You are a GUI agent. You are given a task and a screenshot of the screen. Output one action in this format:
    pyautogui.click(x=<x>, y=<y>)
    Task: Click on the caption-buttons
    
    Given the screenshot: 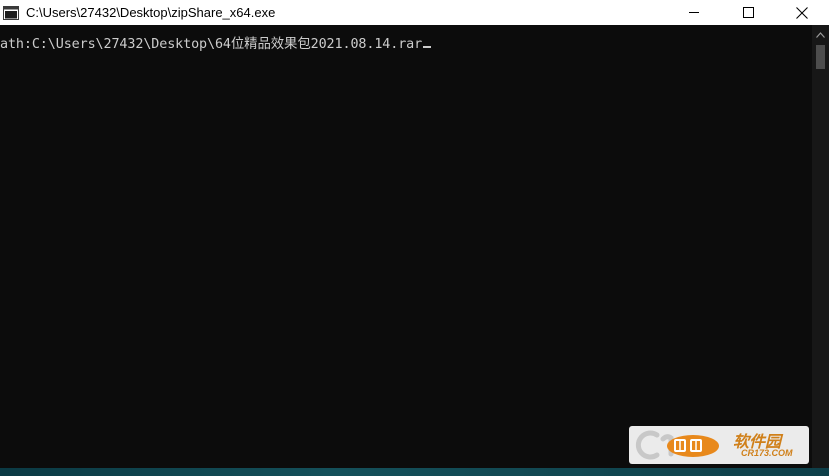 What is the action you would take?
    pyautogui.click(x=748, y=12)
    